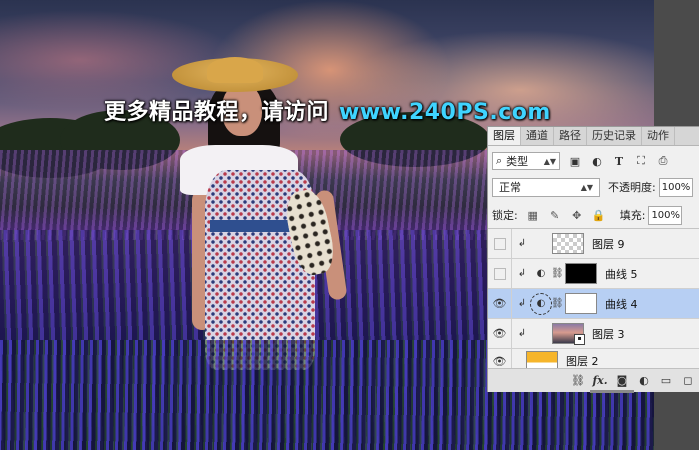  What do you see at coordinates (622, 381) in the screenshot?
I see `add-mask-icon: ◙` at bounding box center [622, 381].